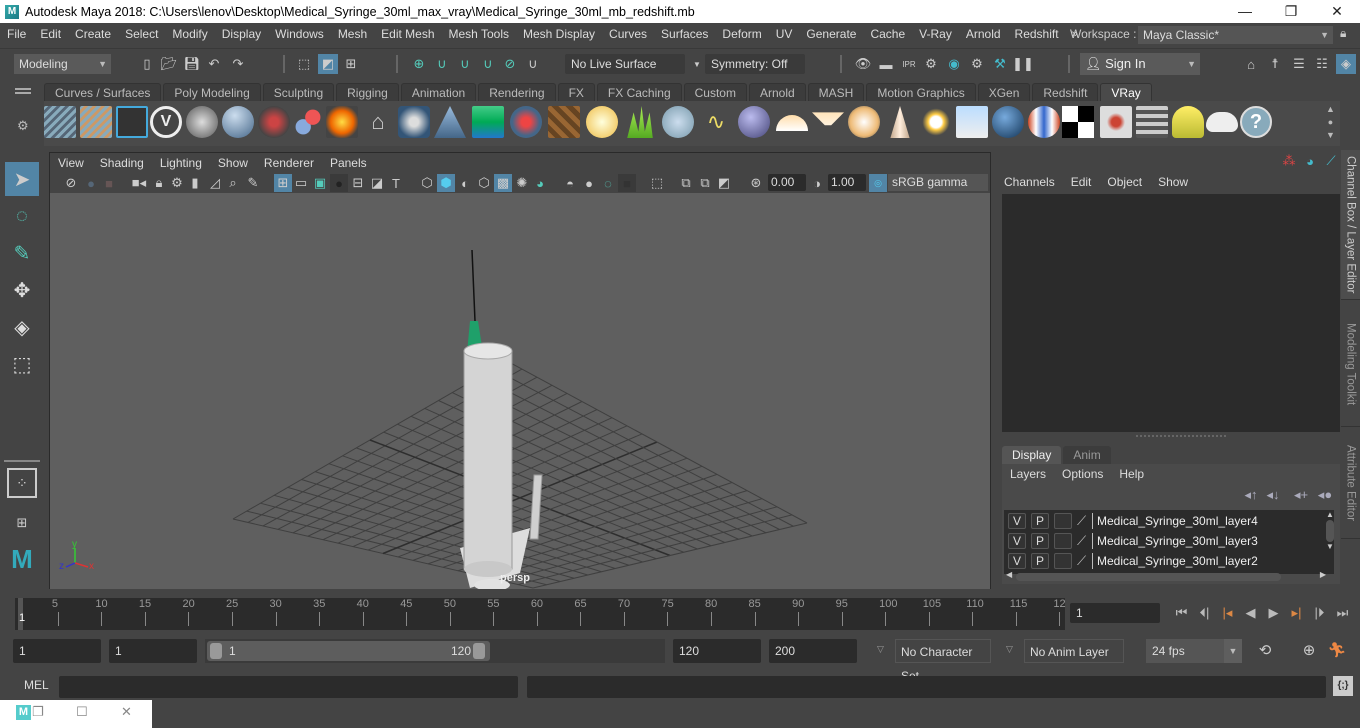 This screenshot has width=1360, height=728. Describe the element at coordinates (1017, 561) in the screenshot. I see `layer-visibility-toggle: V` at that location.